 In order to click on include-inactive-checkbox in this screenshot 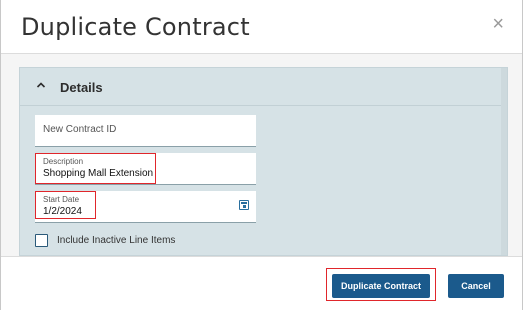, I will do `click(41, 240)`.